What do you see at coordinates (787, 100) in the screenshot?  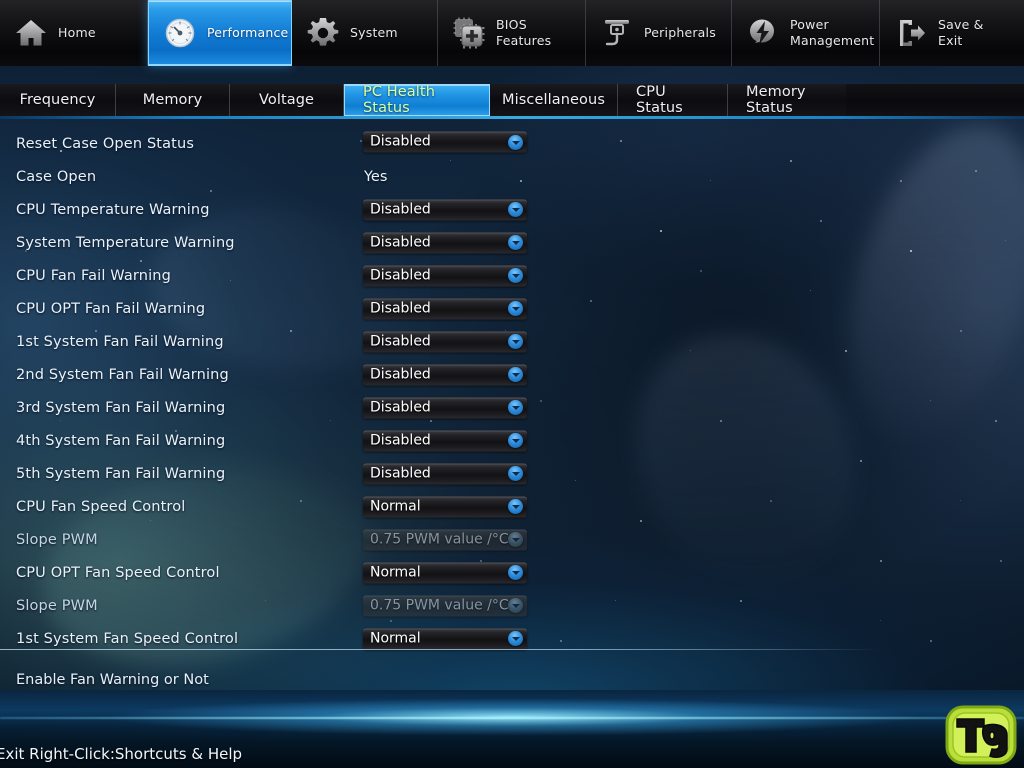 I see `tab-memory-status: Memory Status` at bounding box center [787, 100].